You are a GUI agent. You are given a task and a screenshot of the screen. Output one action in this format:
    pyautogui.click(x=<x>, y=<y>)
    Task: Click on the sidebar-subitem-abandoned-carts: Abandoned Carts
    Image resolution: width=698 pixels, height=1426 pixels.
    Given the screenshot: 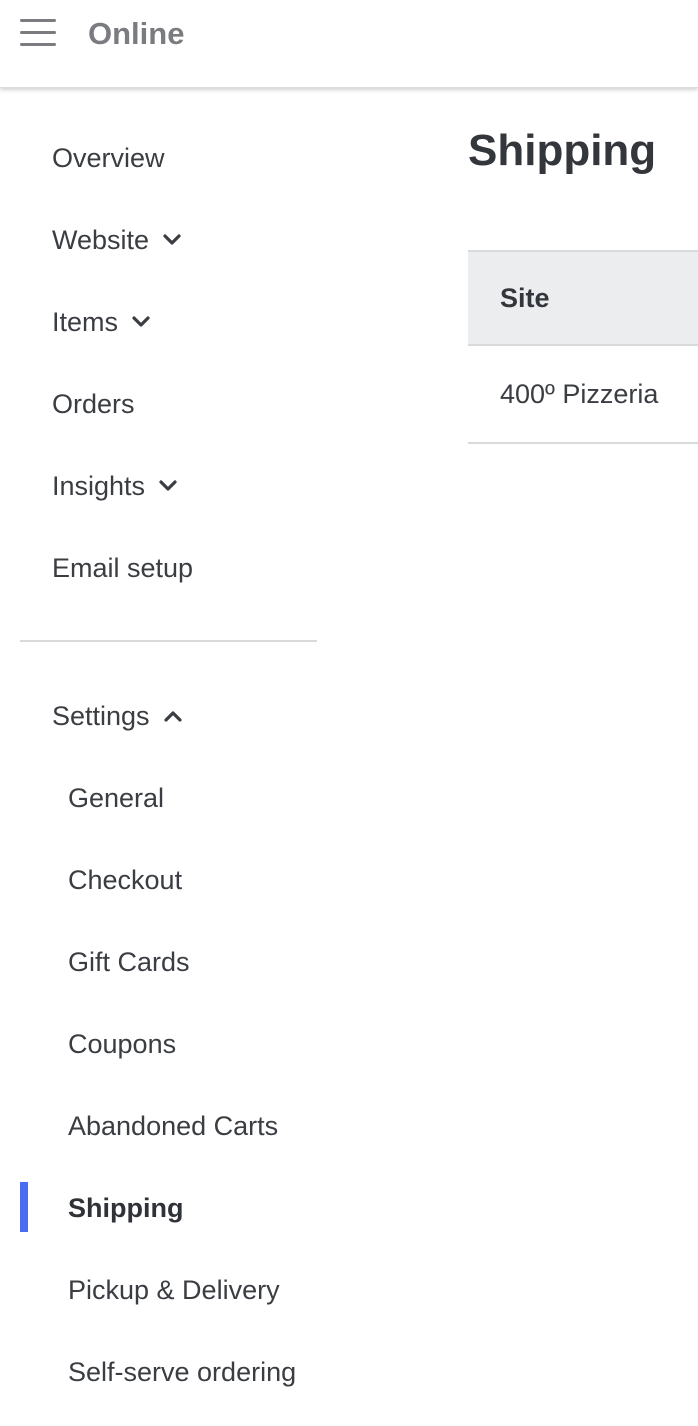 What is the action you would take?
    pyautogui.click(x=173, y=1126)
    